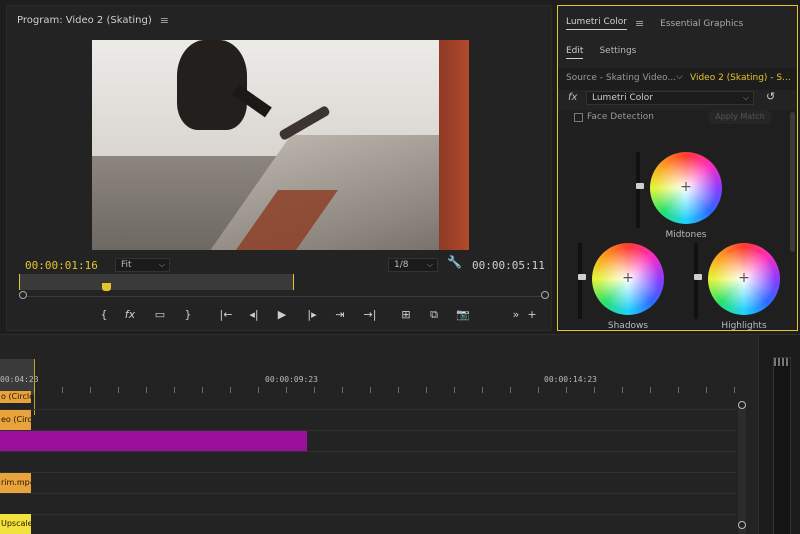  I want to click on midtones-slider-handle, so click(640, 186).